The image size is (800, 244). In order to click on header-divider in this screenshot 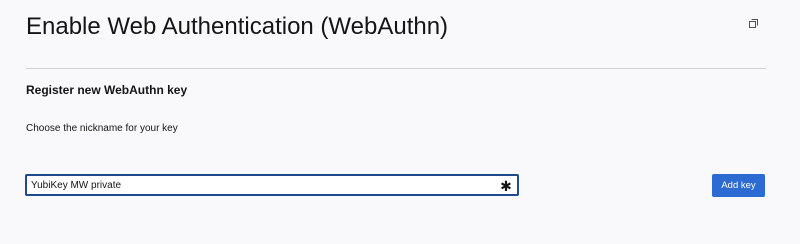, I will do `click(396, 68)`.